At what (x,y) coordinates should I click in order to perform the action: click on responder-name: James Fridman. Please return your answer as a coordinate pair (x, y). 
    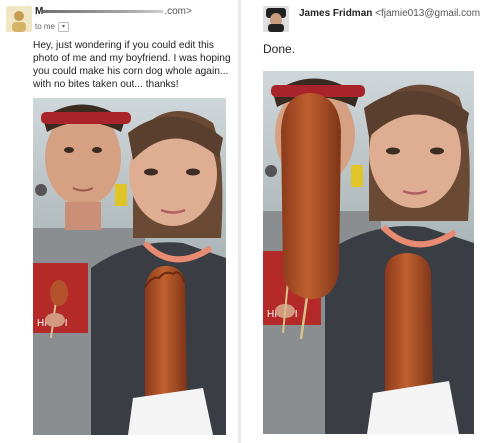
    Looking at the image, I should click on (336, 13).